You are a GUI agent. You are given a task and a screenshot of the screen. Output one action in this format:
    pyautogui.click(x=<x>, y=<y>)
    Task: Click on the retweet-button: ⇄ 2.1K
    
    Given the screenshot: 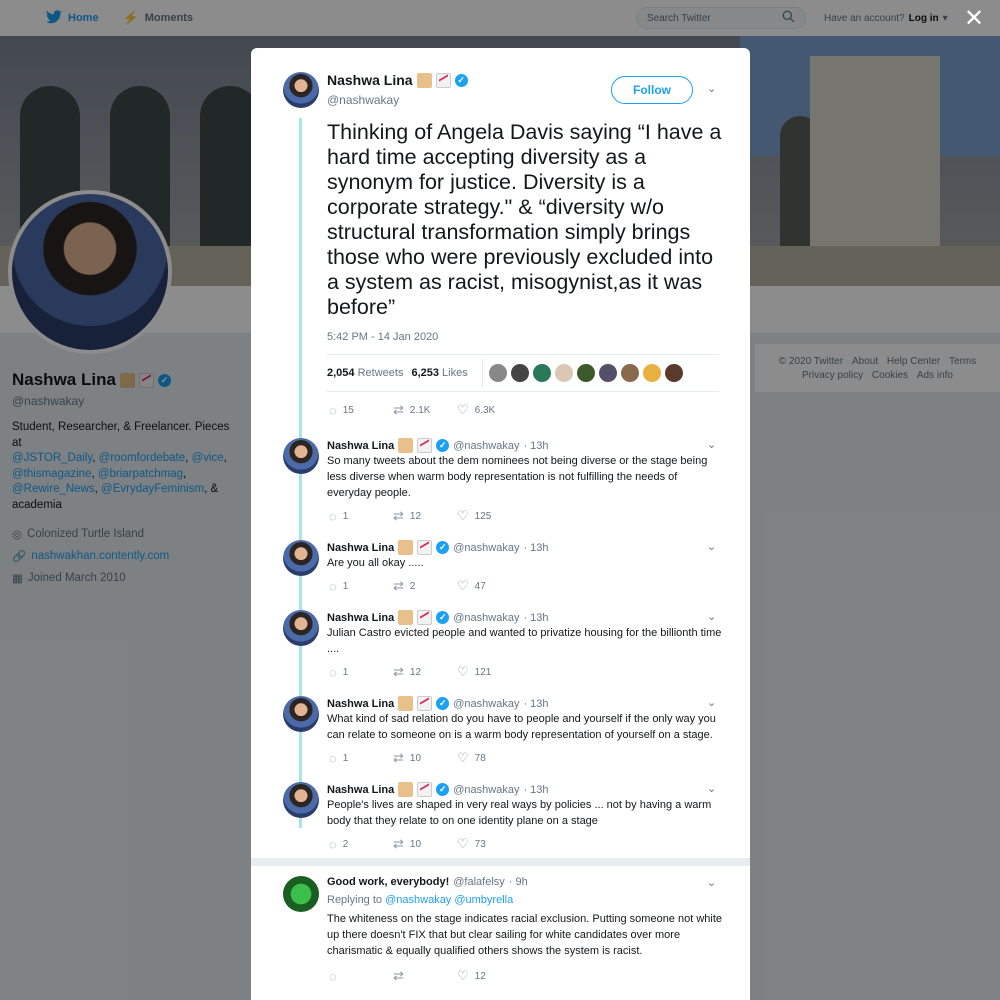 What is the action you would take?
    pyautogui.click(x=425, y=410)
    